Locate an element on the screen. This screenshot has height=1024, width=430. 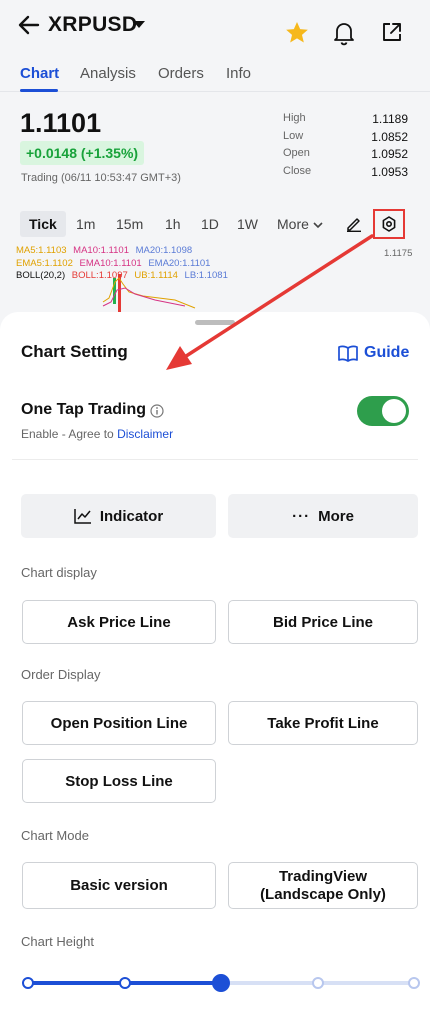
open-position-line-label: Open Position Line is located at coordinates (119, 723).